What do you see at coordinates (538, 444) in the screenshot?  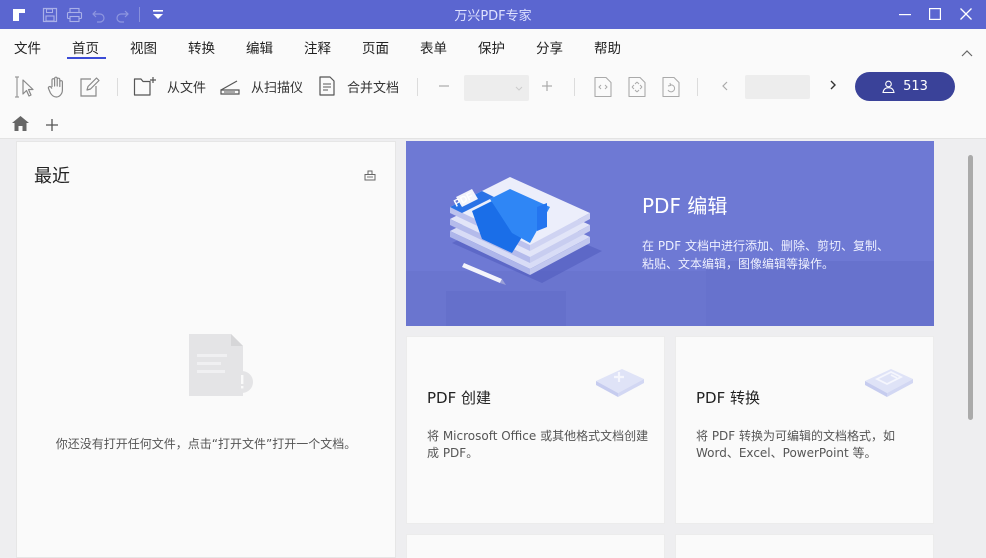 I see `pdf-create-description: 将 Microsoft Office 或其他格式文档创建成 PDF。` at bounding box center [538, 444].